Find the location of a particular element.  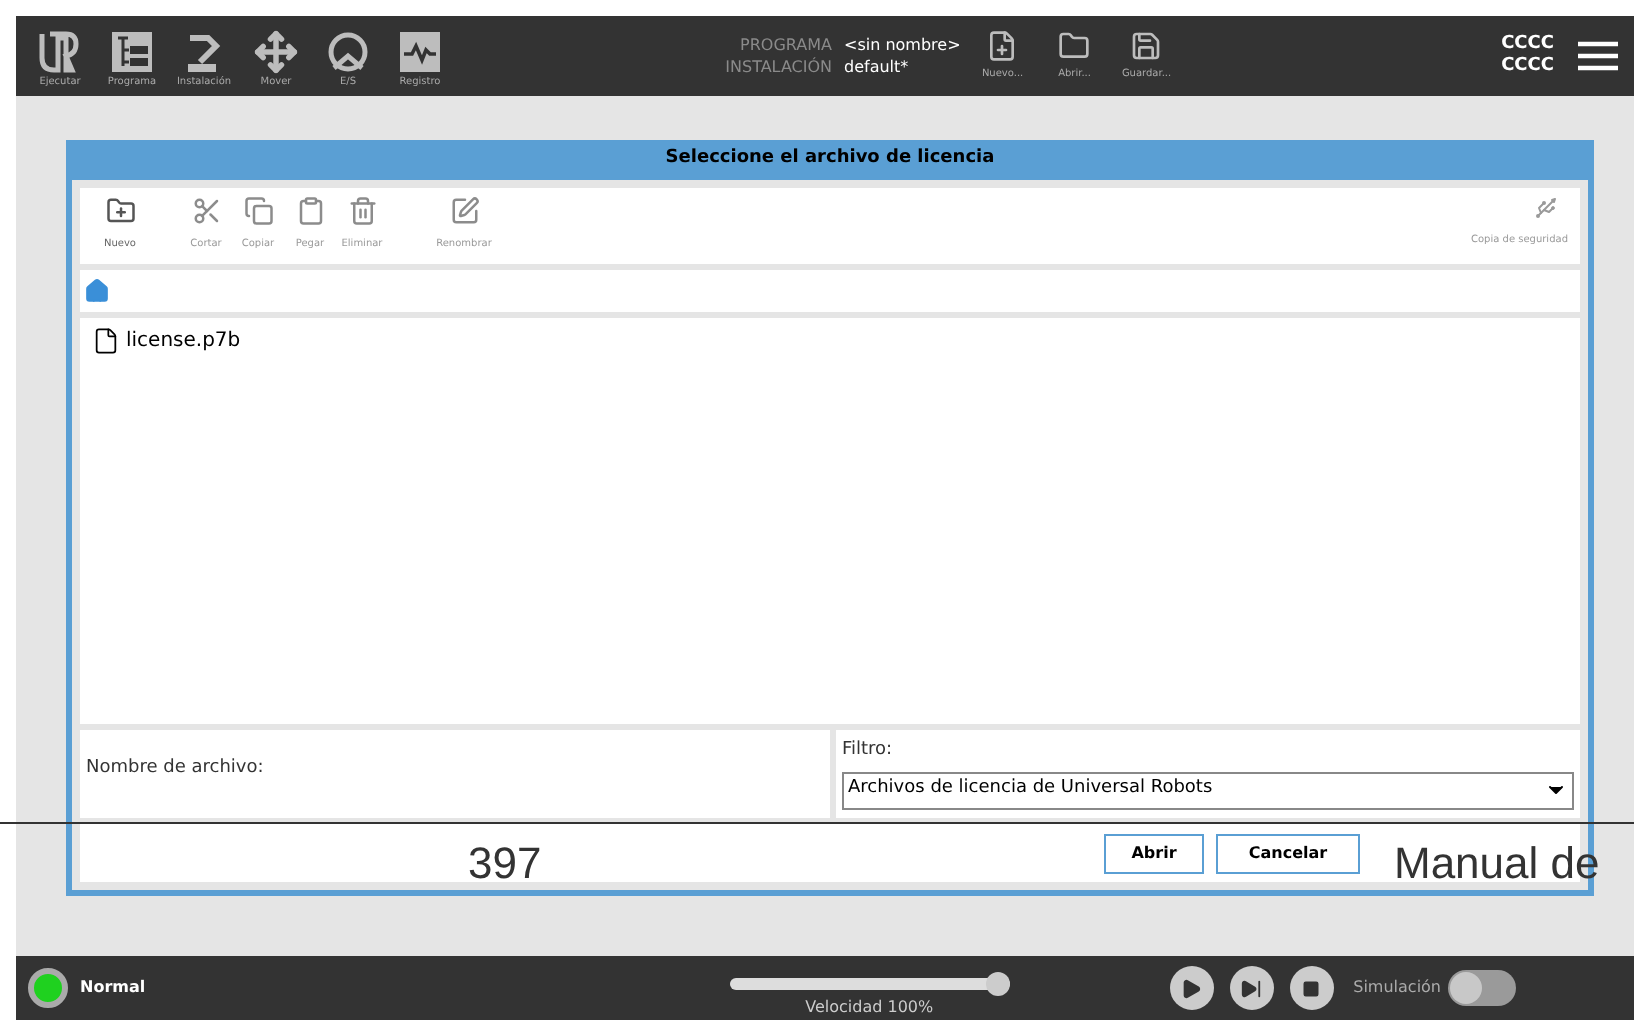

simulation-toggle is located at coordinates (1481, 988).